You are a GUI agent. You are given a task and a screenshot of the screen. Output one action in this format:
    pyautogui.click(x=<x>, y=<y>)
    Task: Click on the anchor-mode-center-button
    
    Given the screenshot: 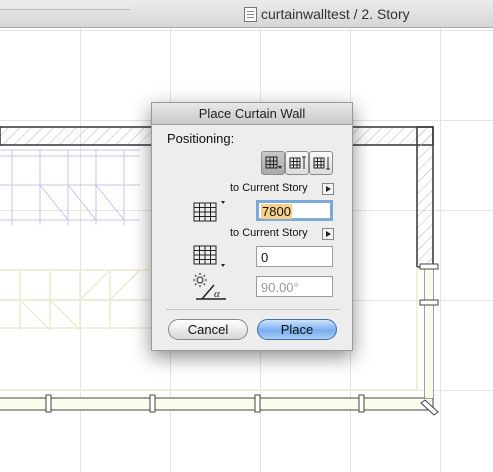 What is the action you would take?
    pyautogui.click(x=297, y=163)
    